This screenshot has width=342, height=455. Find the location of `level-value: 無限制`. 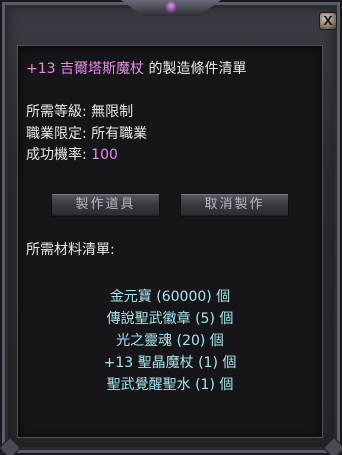

level-value: 無限制 is located at coordinates (112, 112).